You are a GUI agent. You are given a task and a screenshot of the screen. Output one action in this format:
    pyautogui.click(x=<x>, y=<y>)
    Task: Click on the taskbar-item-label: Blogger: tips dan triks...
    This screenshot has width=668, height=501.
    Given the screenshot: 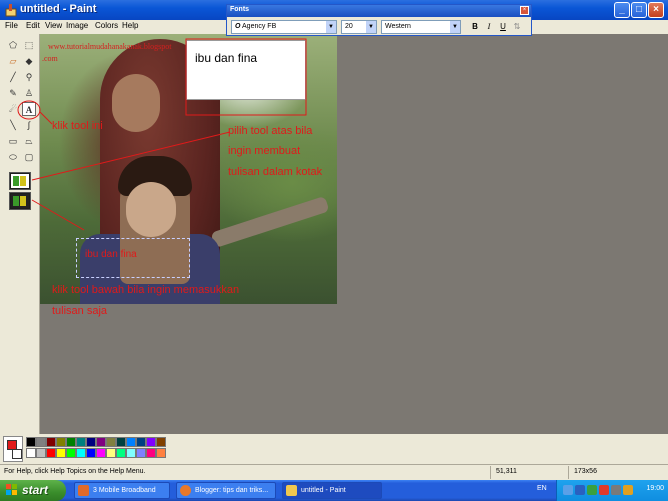 What is the action you would take?
    pyautogui.click(x=232, y=490)
    